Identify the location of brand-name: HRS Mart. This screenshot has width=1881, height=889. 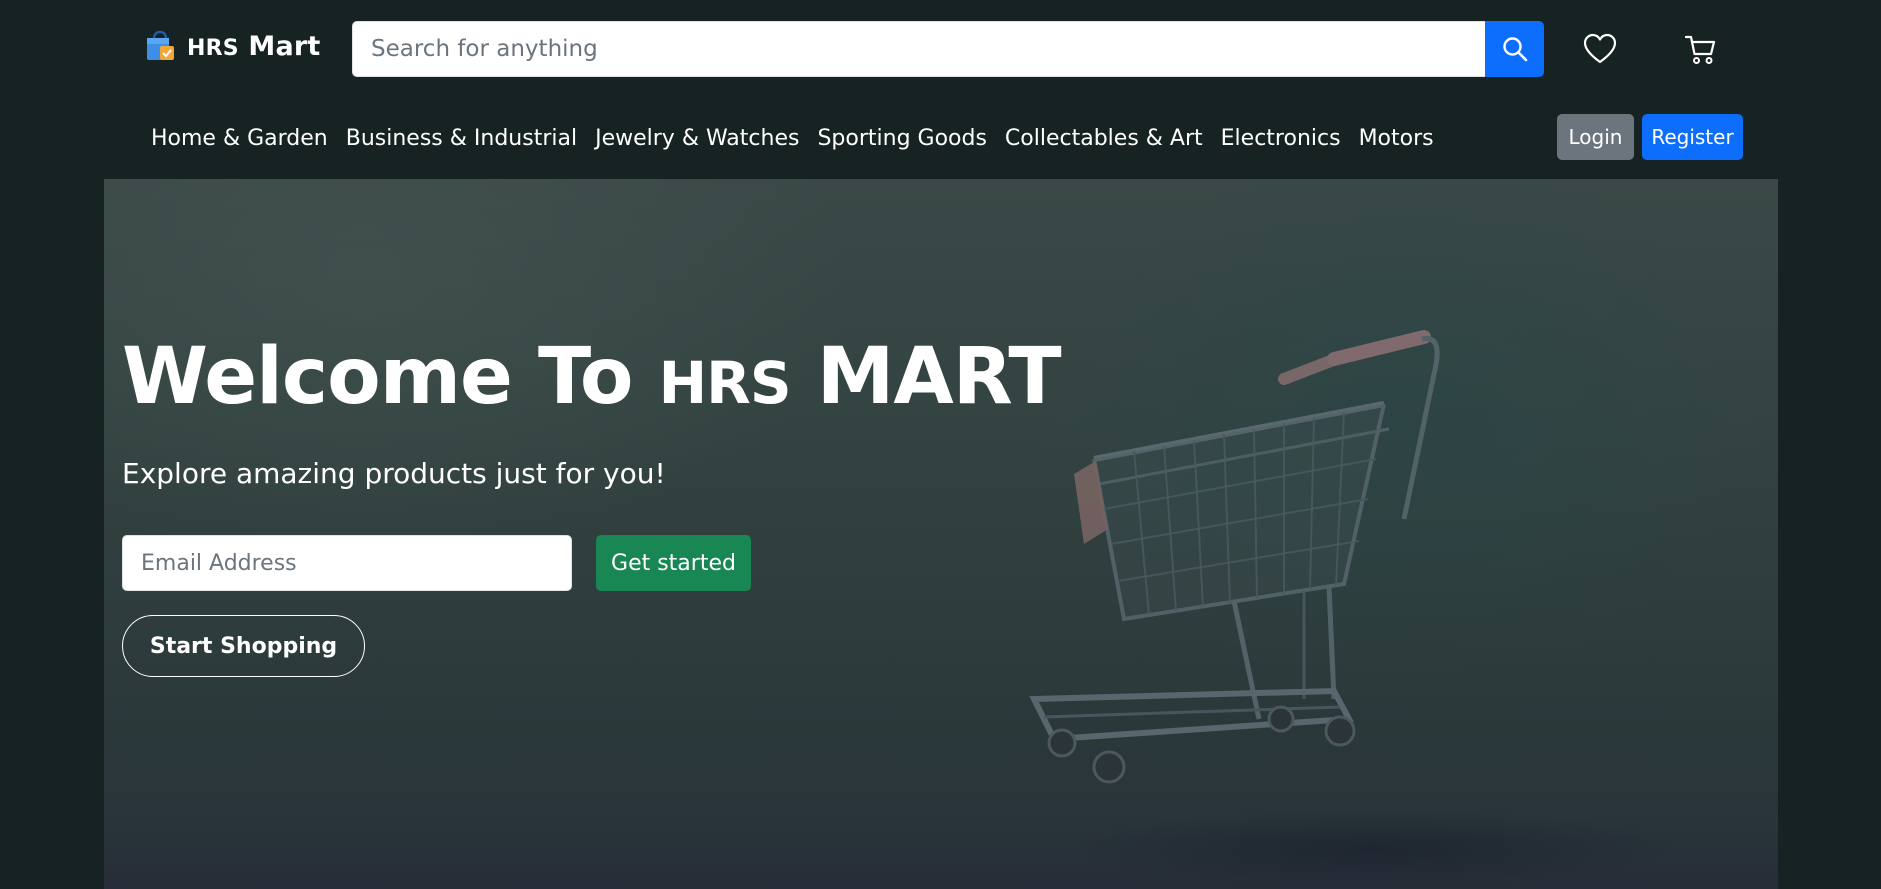
(254, 46).